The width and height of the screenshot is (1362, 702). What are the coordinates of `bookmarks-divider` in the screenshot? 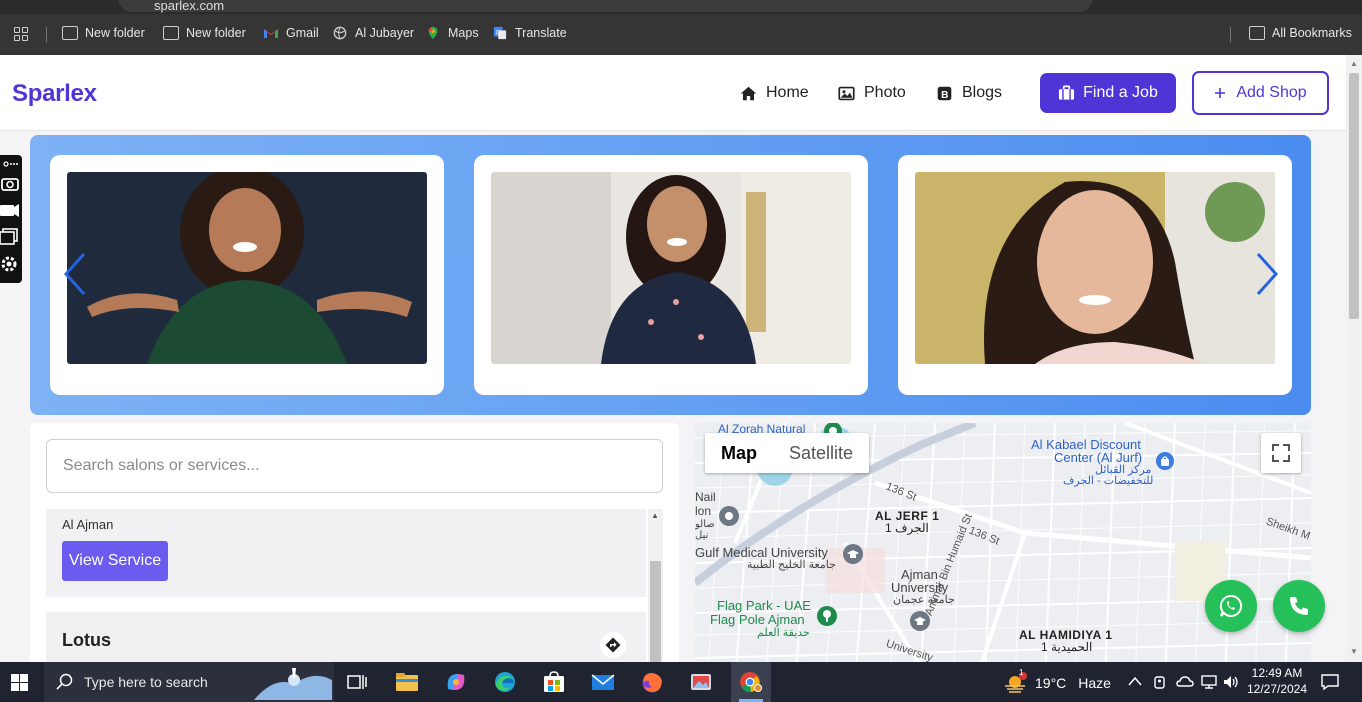 It's located at (1230, 34).